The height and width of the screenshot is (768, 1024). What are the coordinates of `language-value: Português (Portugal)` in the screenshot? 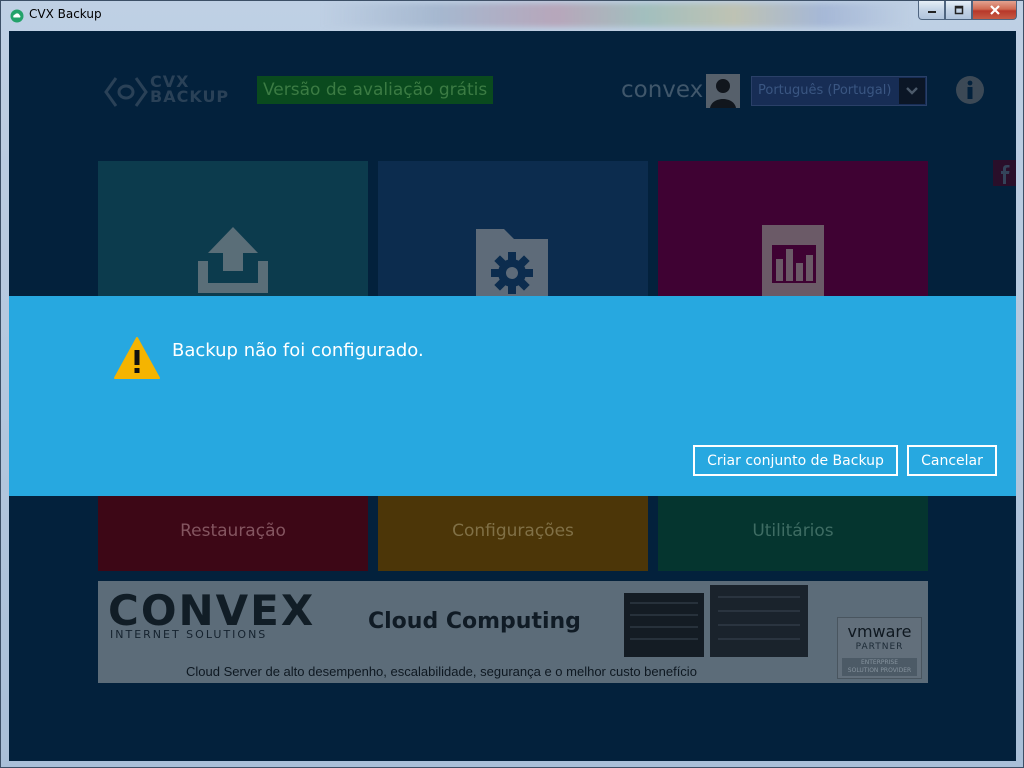 It's located at (825, 90).